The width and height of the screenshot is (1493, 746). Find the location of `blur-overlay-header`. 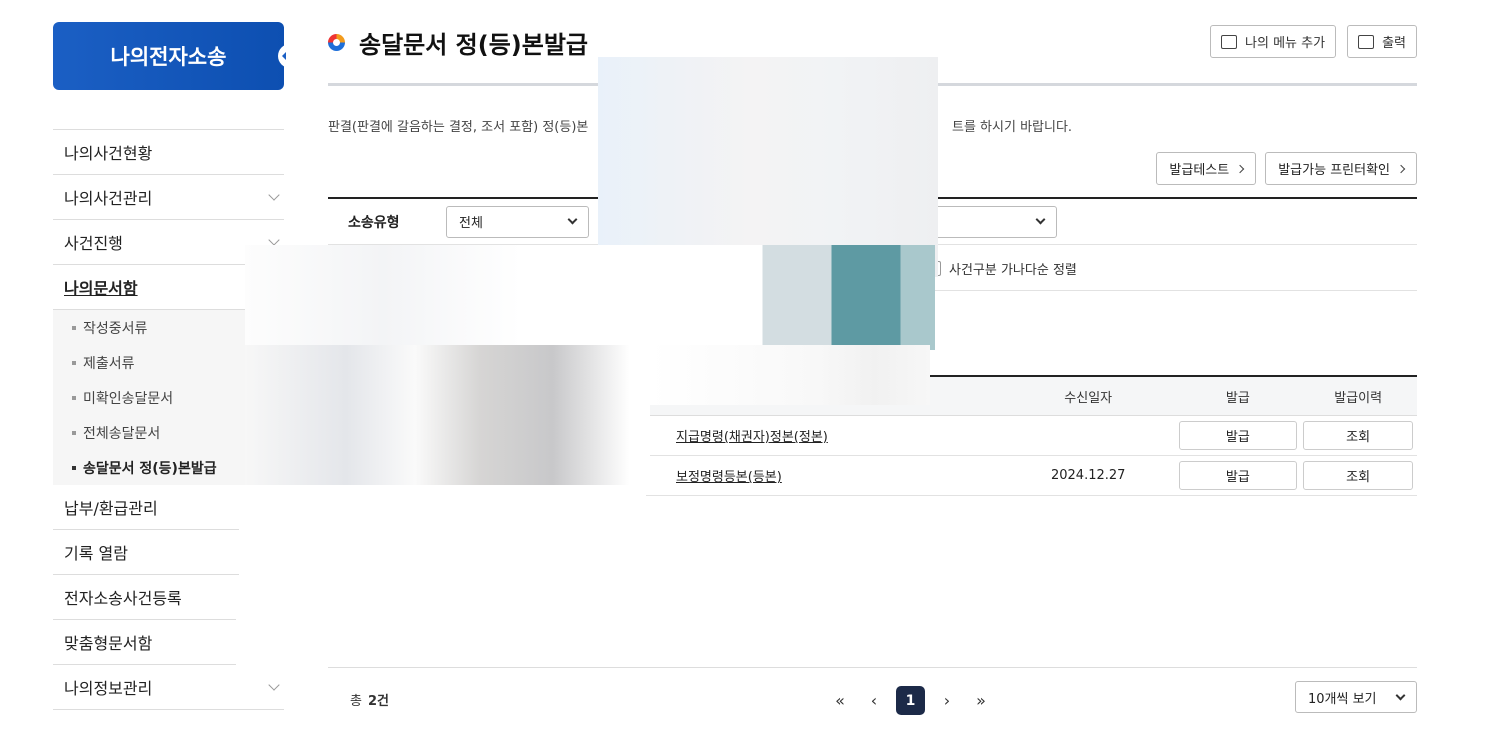

blur-overlay-header is located at coordinates (790, 375).